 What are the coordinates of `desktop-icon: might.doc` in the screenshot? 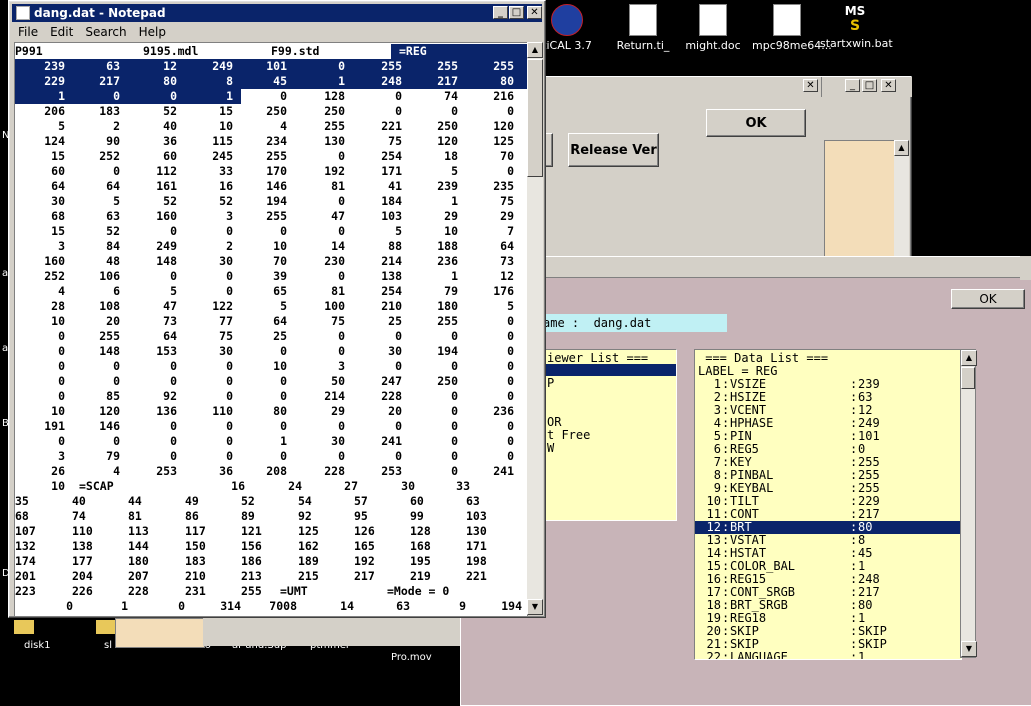 It's located at (713, 28).